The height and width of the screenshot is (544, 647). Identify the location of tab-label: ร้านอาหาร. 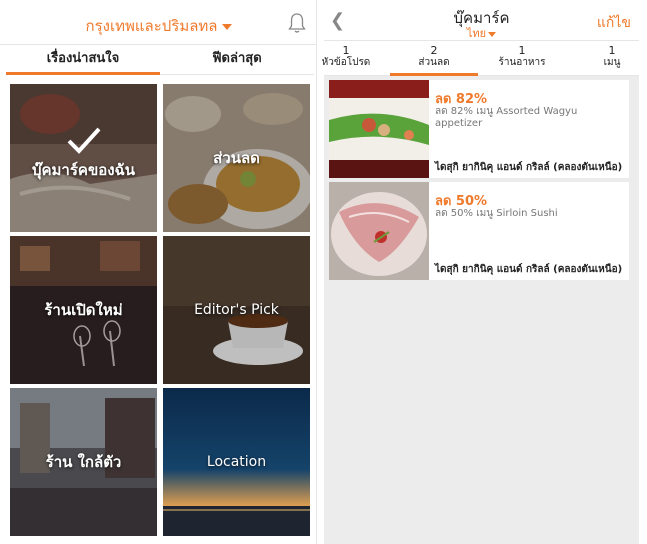
(522, 62).